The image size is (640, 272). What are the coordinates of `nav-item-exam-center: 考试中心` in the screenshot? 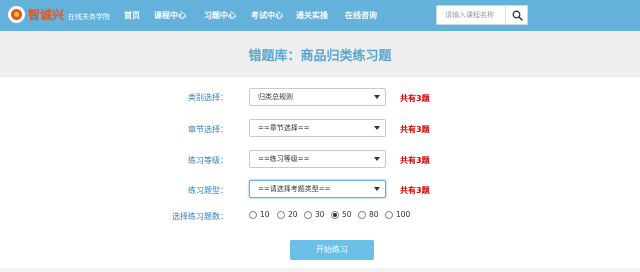 It's located at (267, 15).